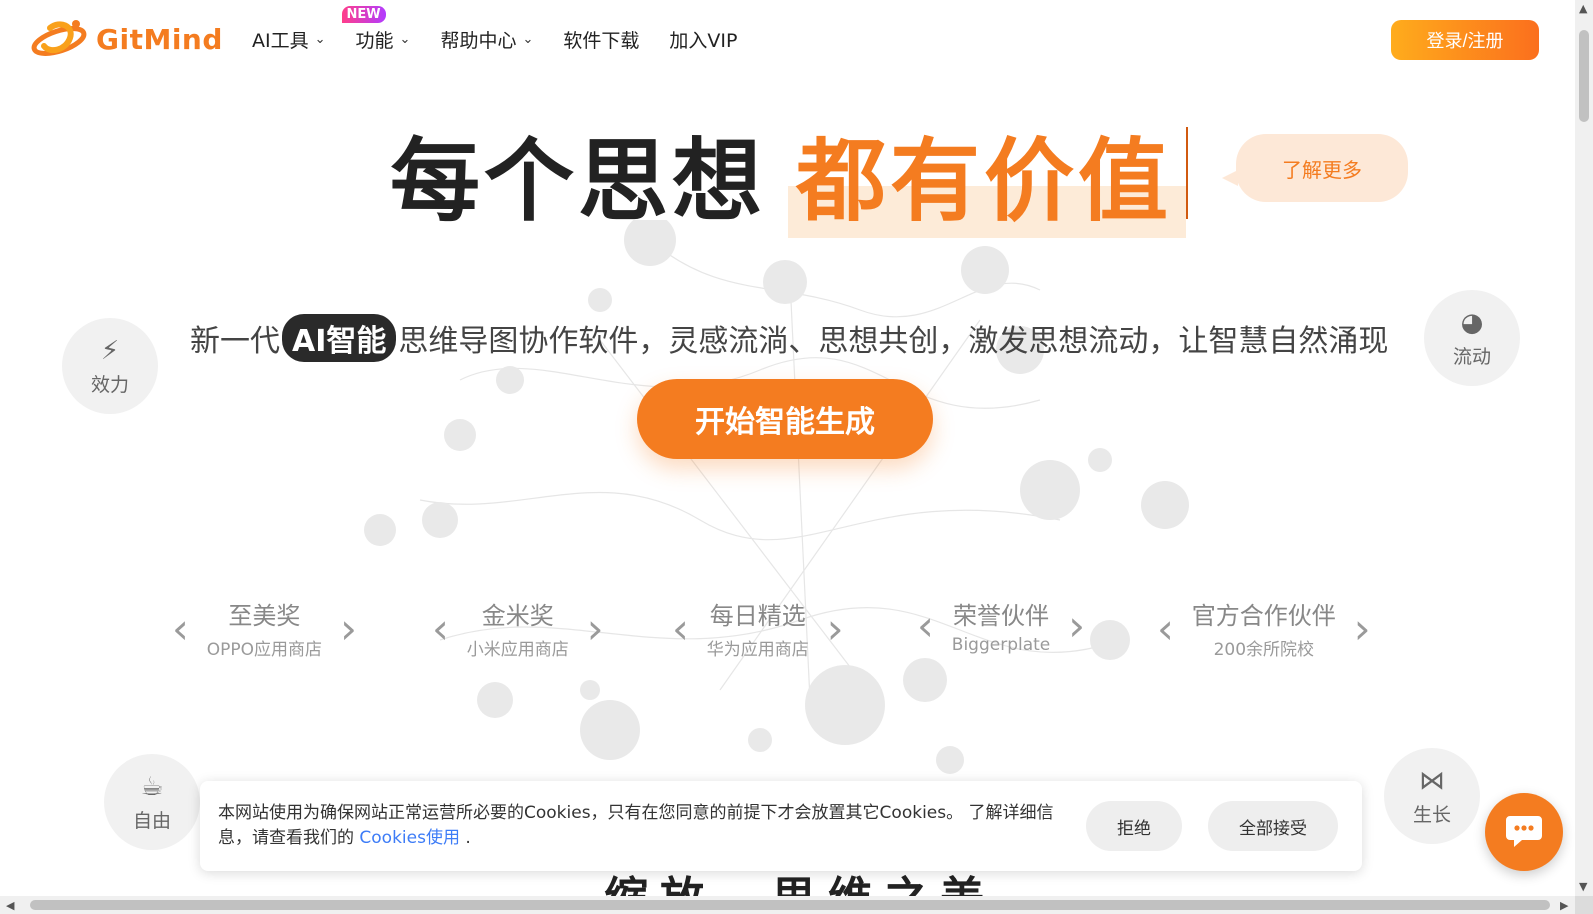 The image size is (1593, 914). I want to click on award-title: 每日精选, so click(757, 616).